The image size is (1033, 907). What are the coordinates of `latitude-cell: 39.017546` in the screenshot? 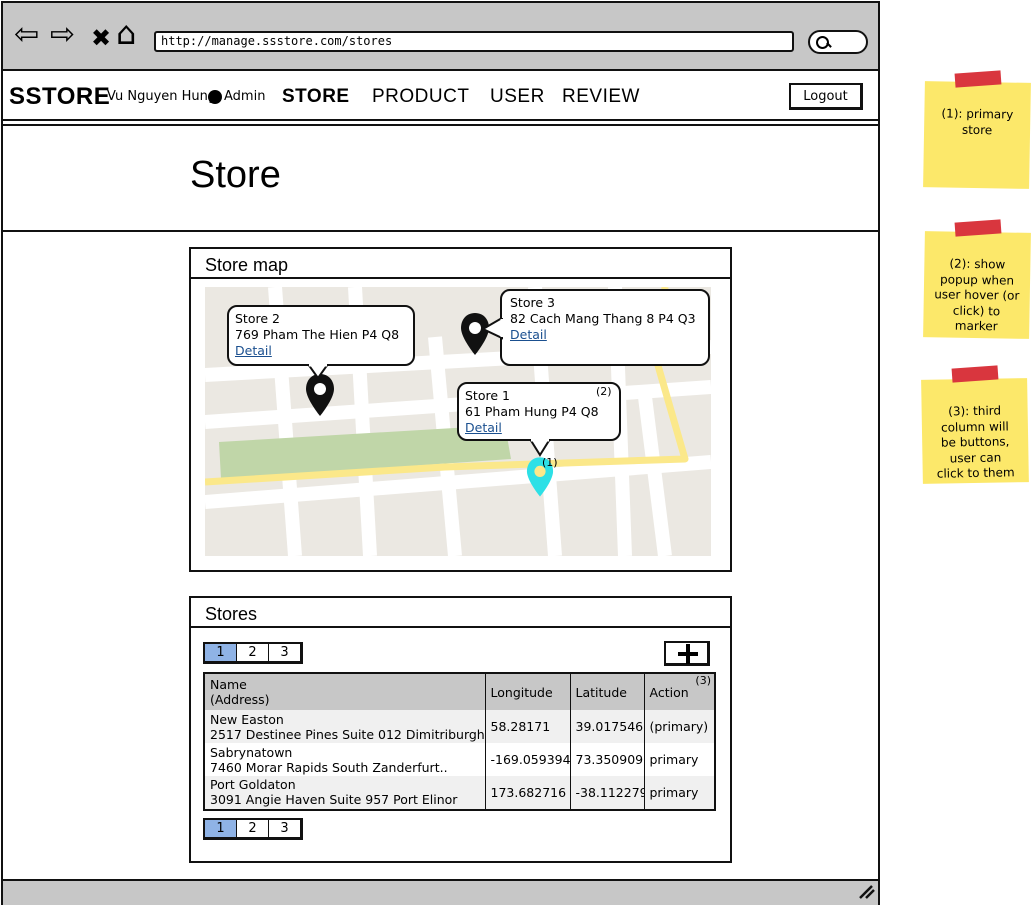 It's located at (606, 727).